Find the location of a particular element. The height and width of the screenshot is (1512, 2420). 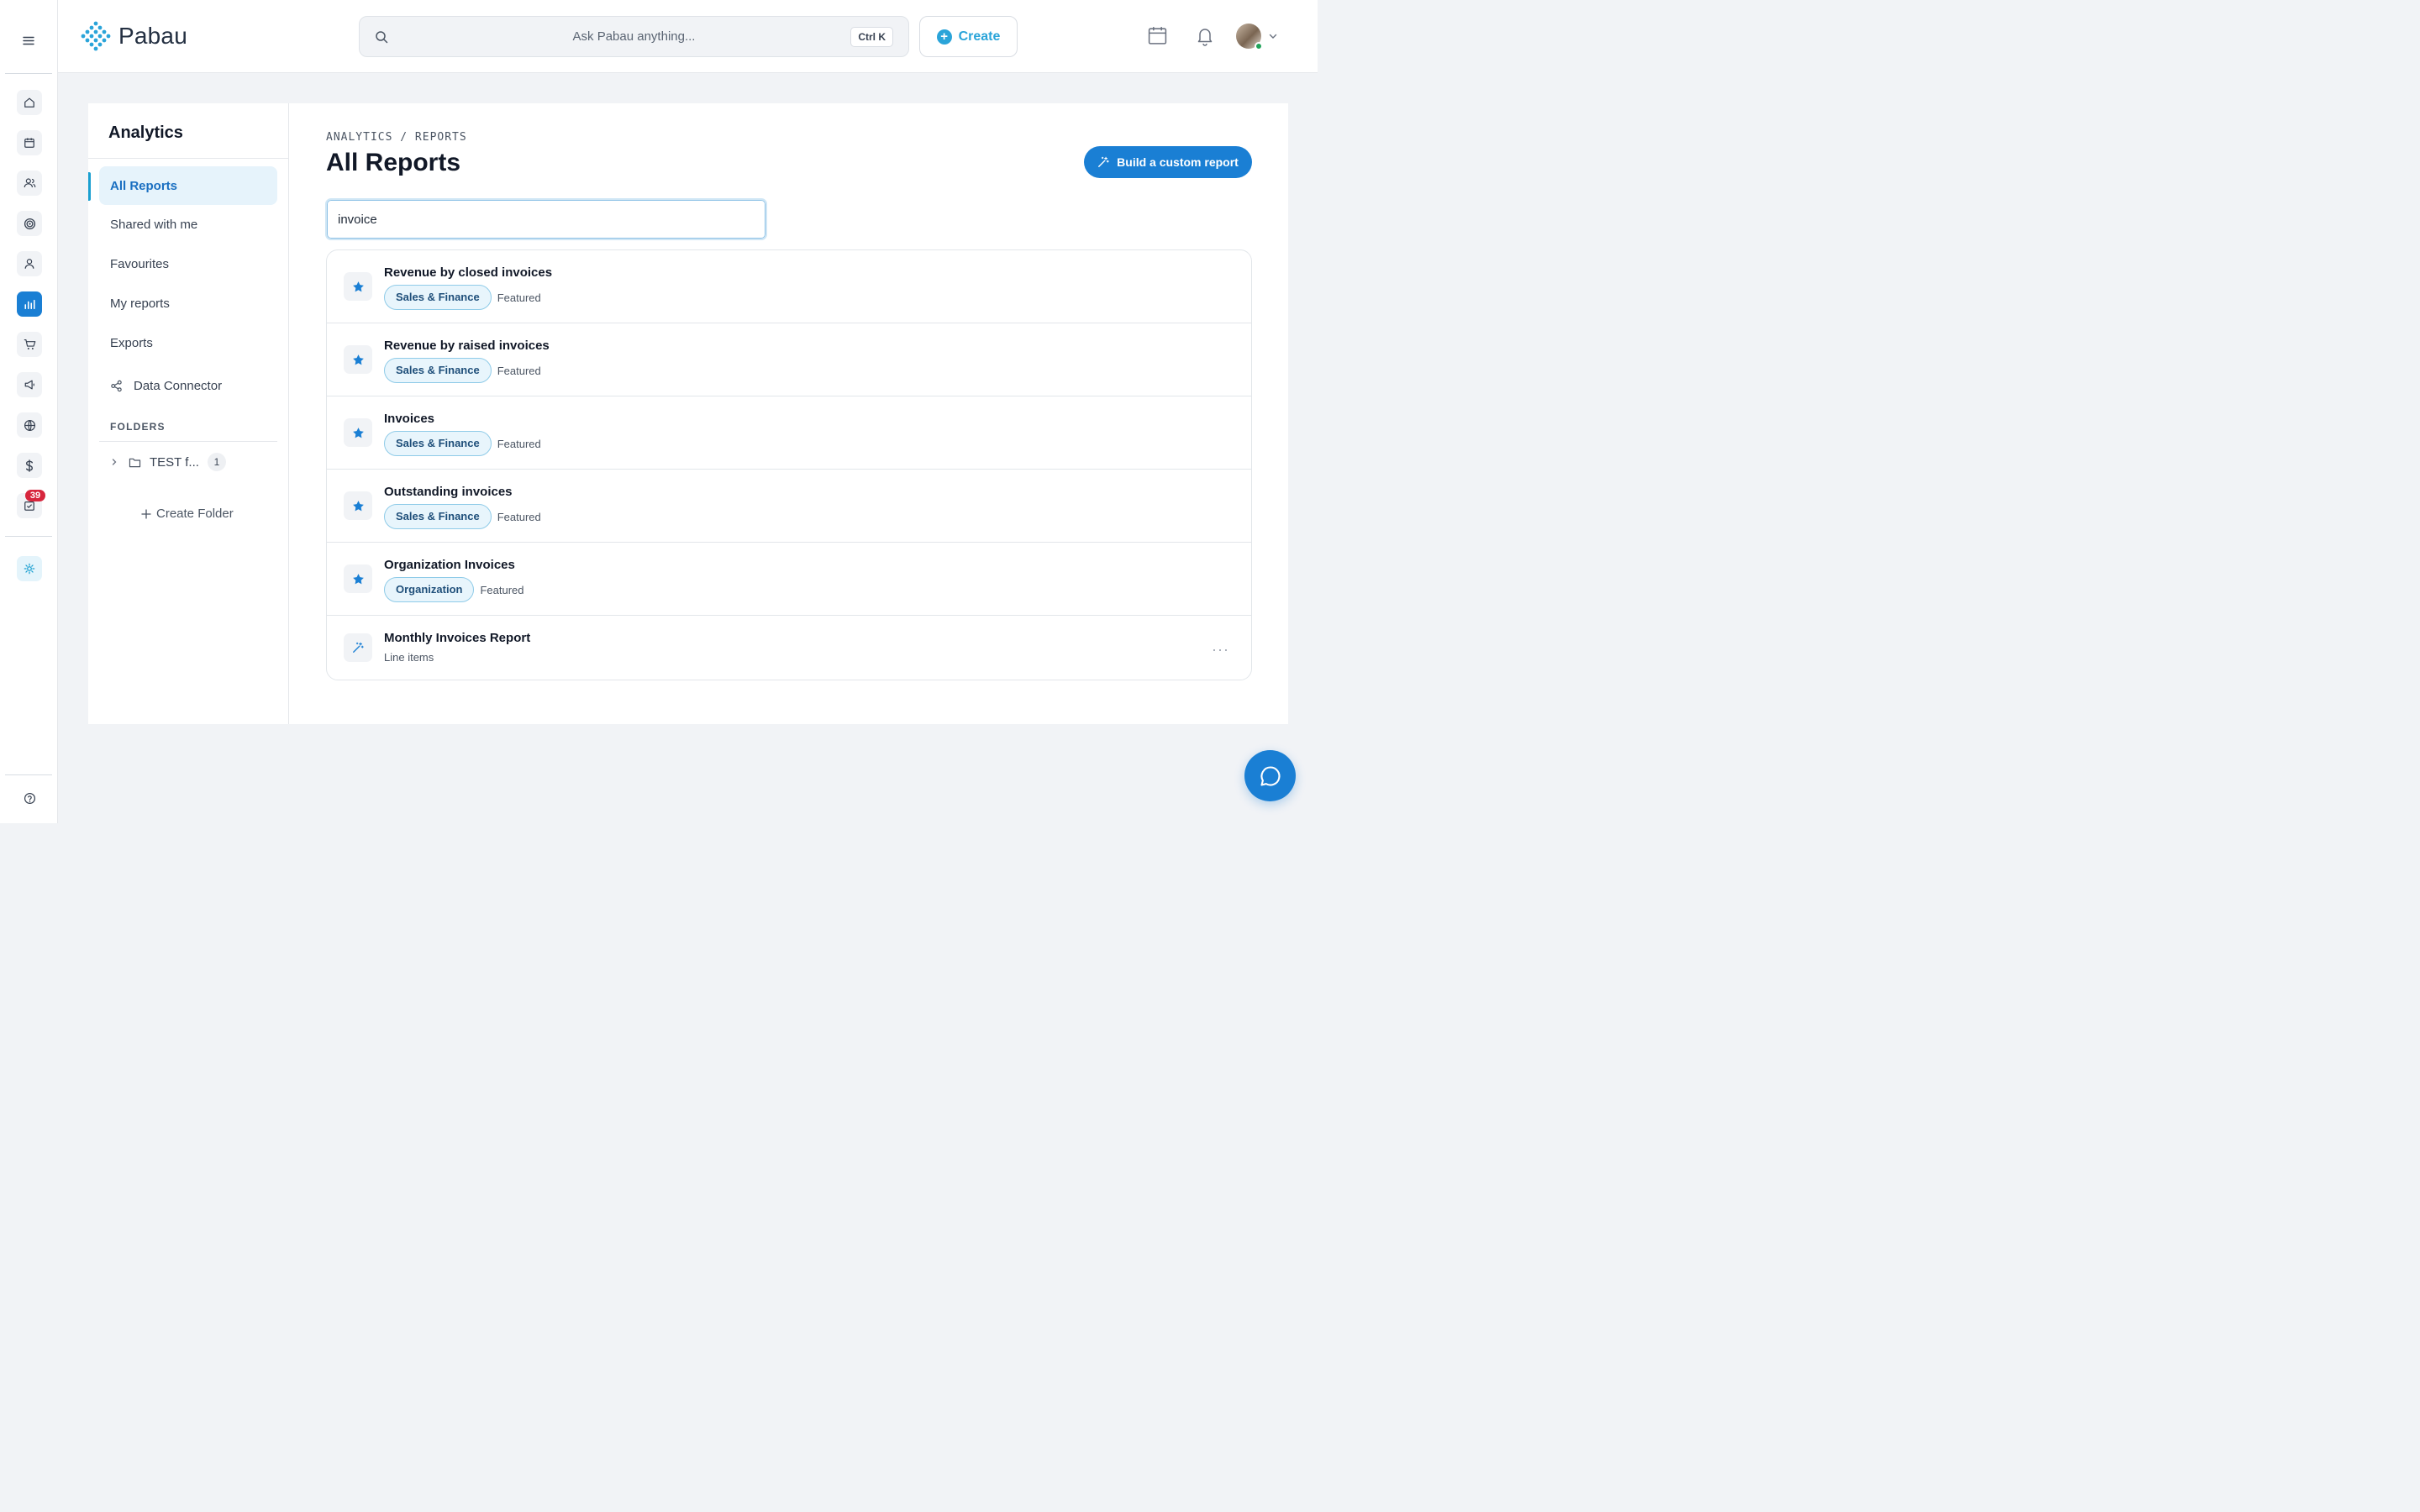

search-shortcut-badge: Ctrl K is located at coordinates (871, 37).